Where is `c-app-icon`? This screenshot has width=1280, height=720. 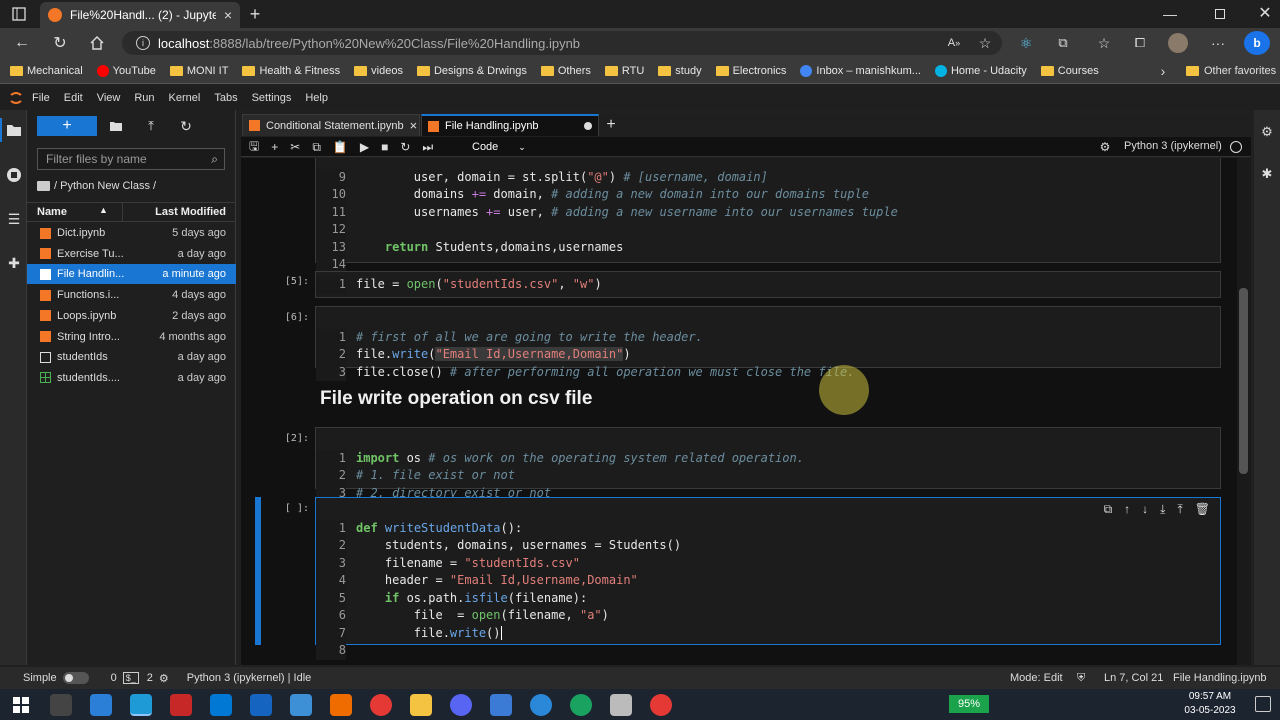
c-app-icon is located at coordinates (541, 704).